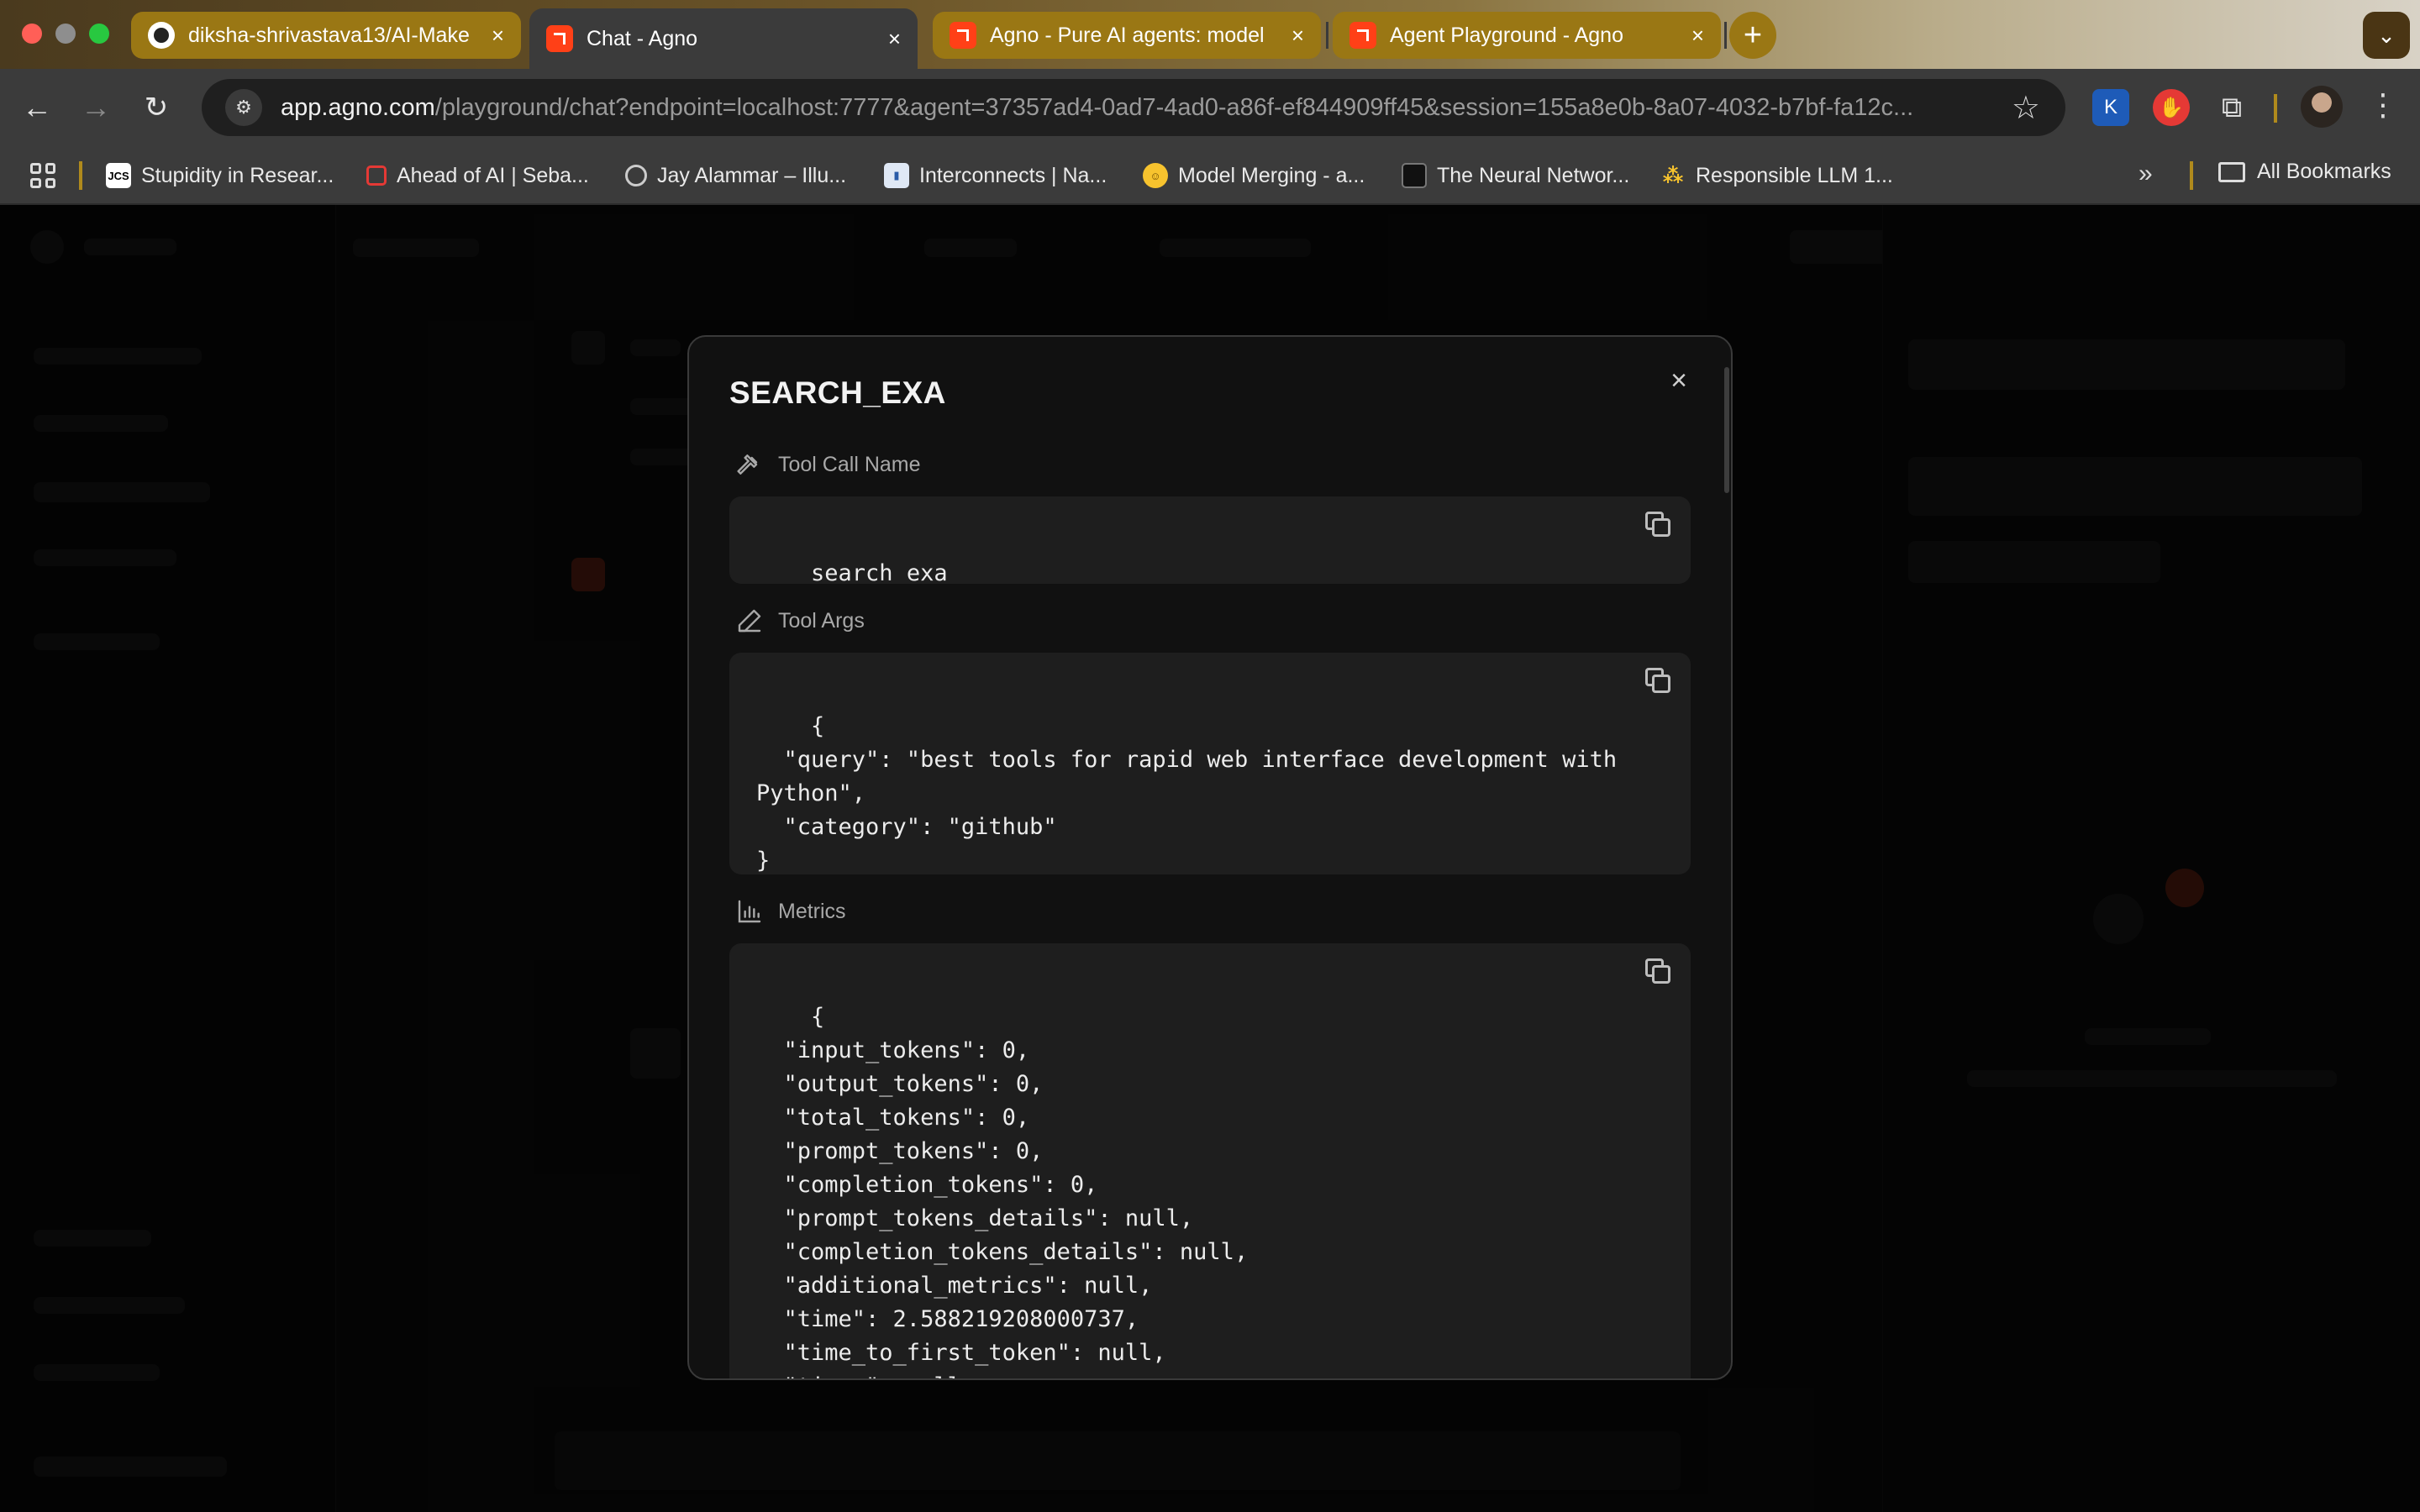  What do you see at coordinates (2275, 108) in the screenshot?
I see `toolbar-divider` at bounding box center [2275, 108].